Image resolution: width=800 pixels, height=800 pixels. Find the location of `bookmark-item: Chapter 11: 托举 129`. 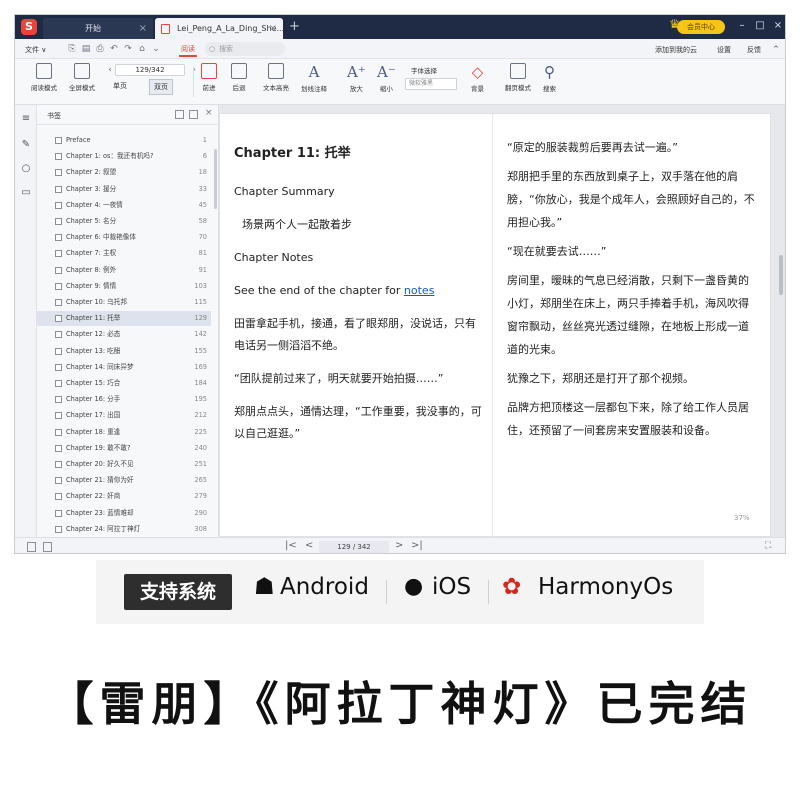

bookmark-item: Chapter 11: 托举 129 is located at coordinates (124, 319).